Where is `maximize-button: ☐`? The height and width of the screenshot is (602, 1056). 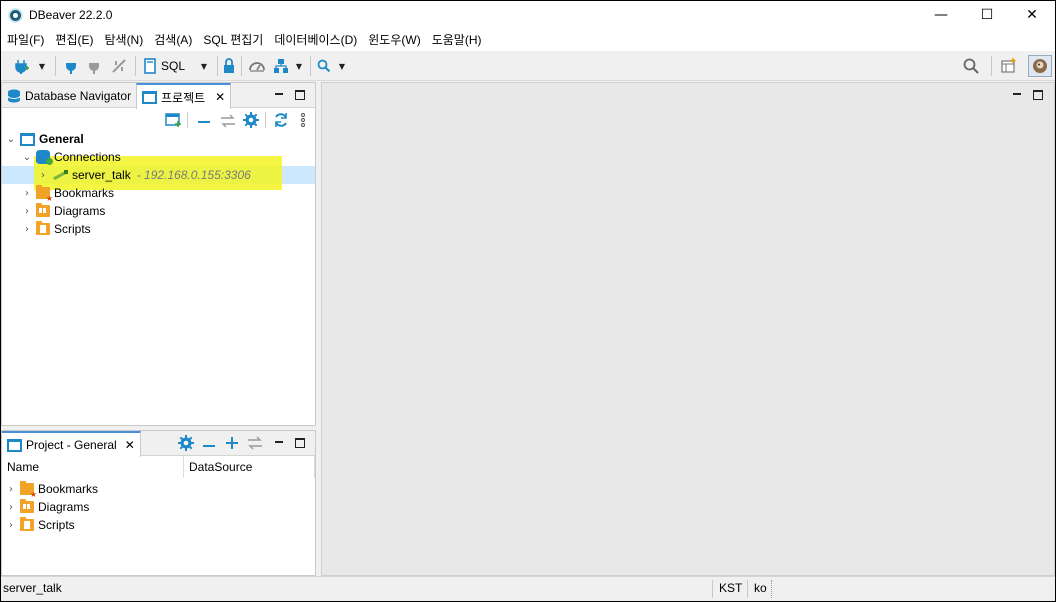
maximize-button: ☐ is located at coordinates (987, 15).